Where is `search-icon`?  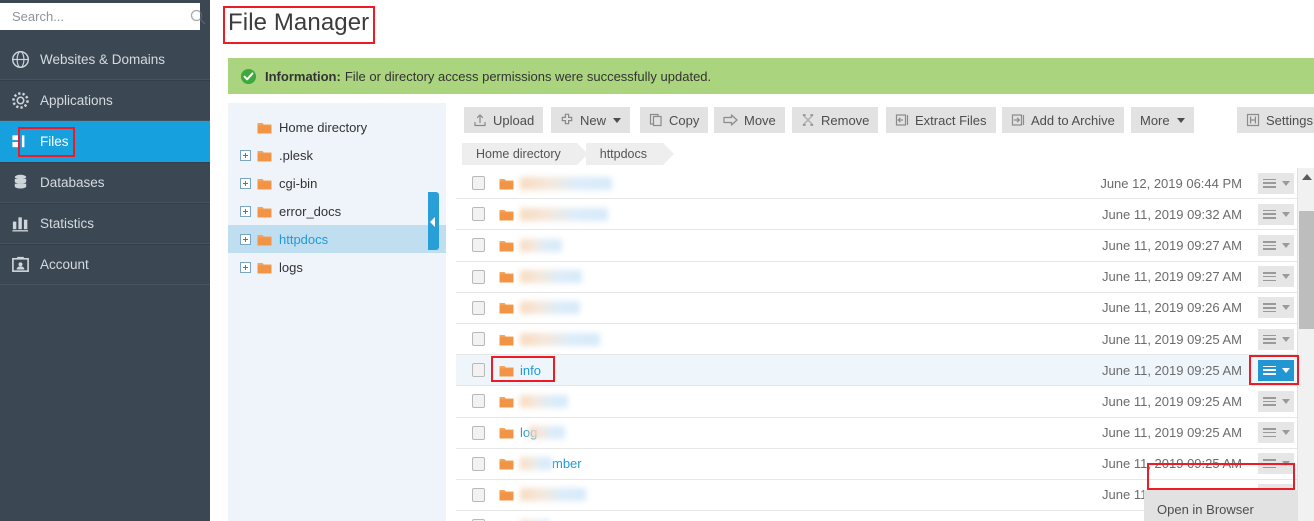
search-icon is located at coordinates (198, 16).